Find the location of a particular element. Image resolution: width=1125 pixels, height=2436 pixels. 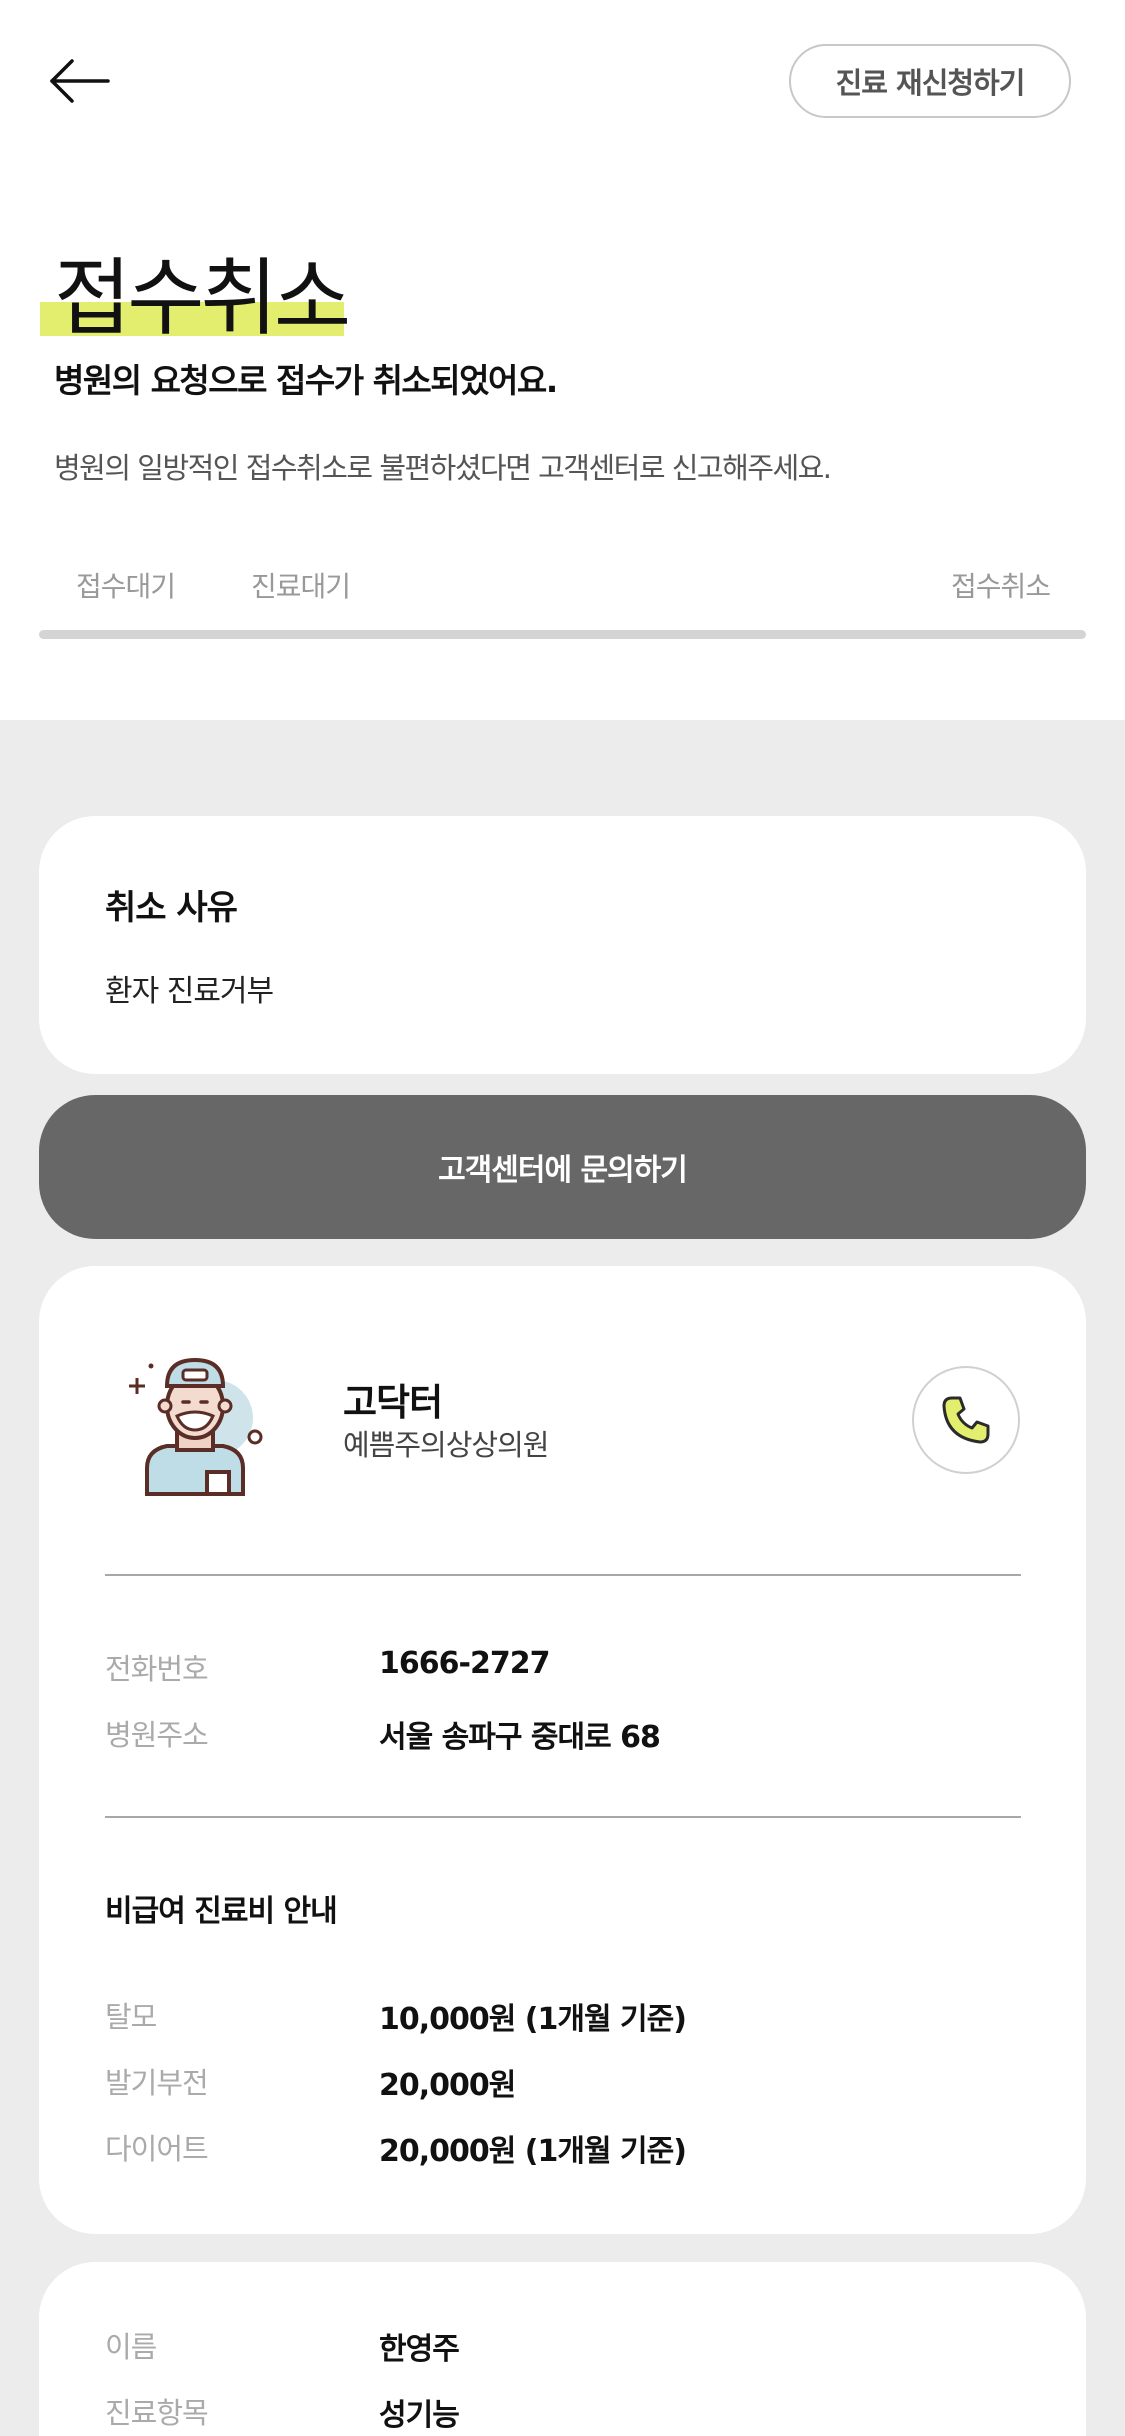

cancel-reason-label: 취소 사유 is located at coordinates (171, 908).